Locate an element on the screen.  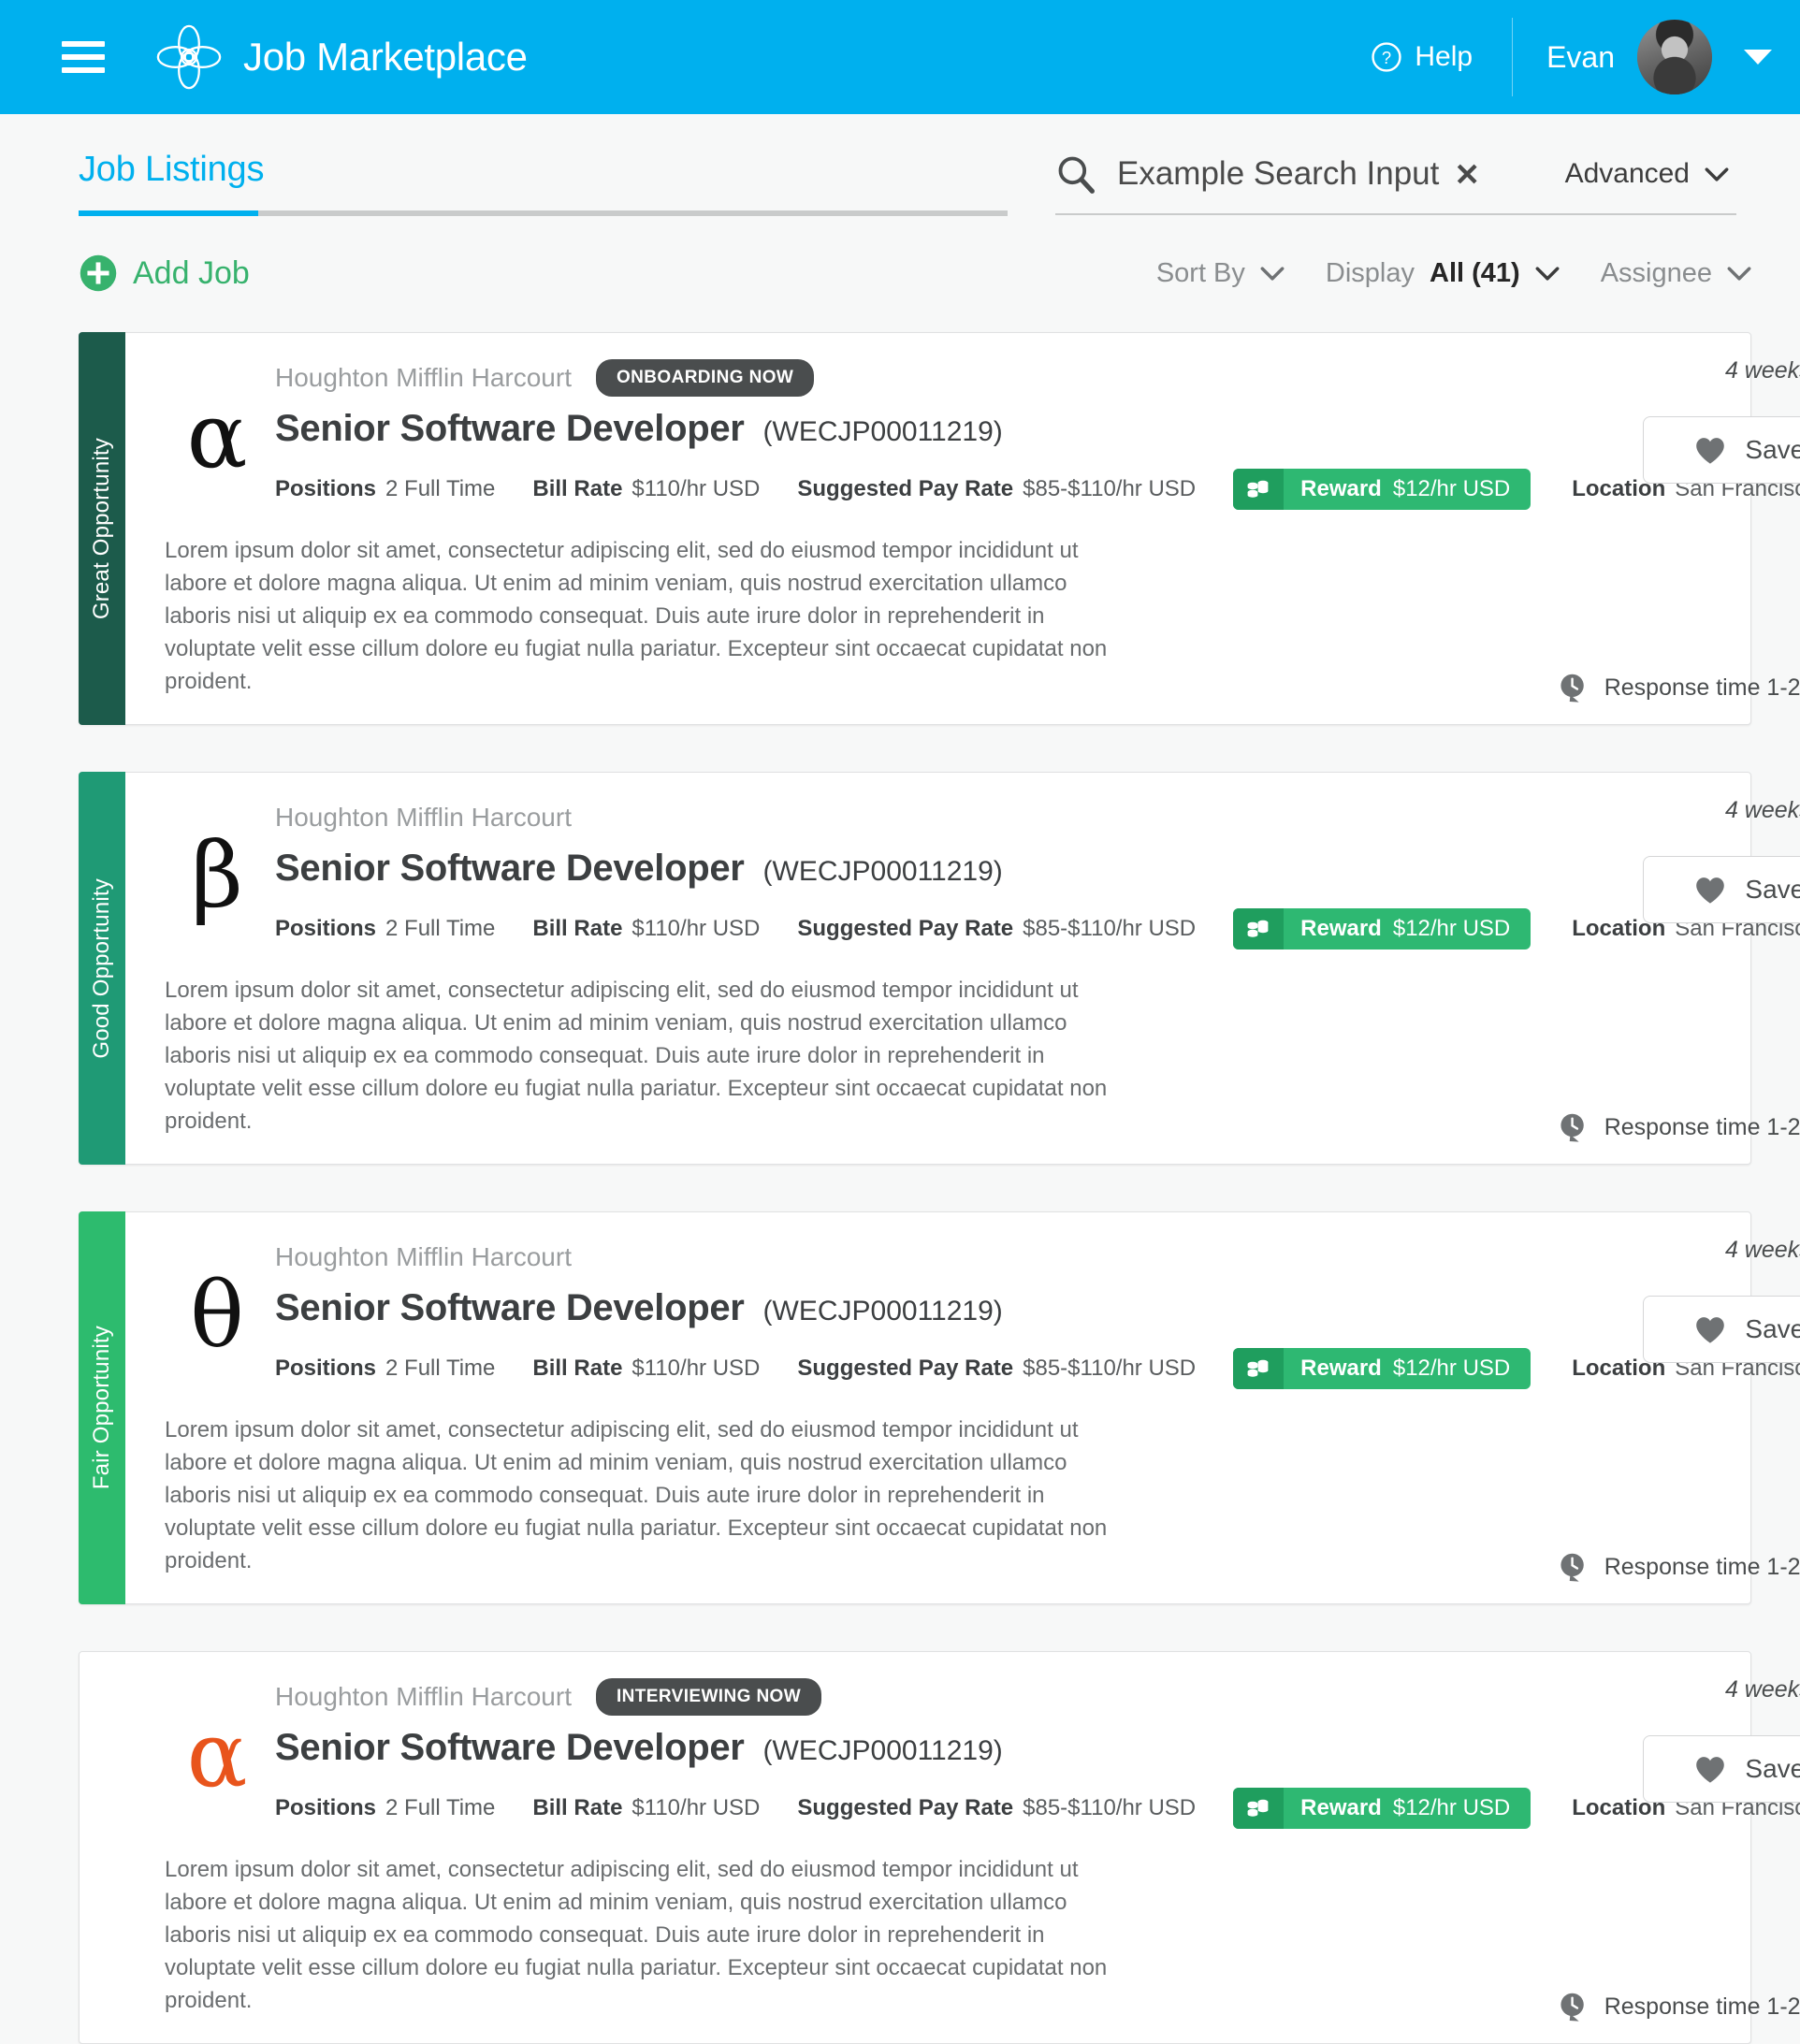
opportunity-ribbon is located at coordinates (102, 1847).